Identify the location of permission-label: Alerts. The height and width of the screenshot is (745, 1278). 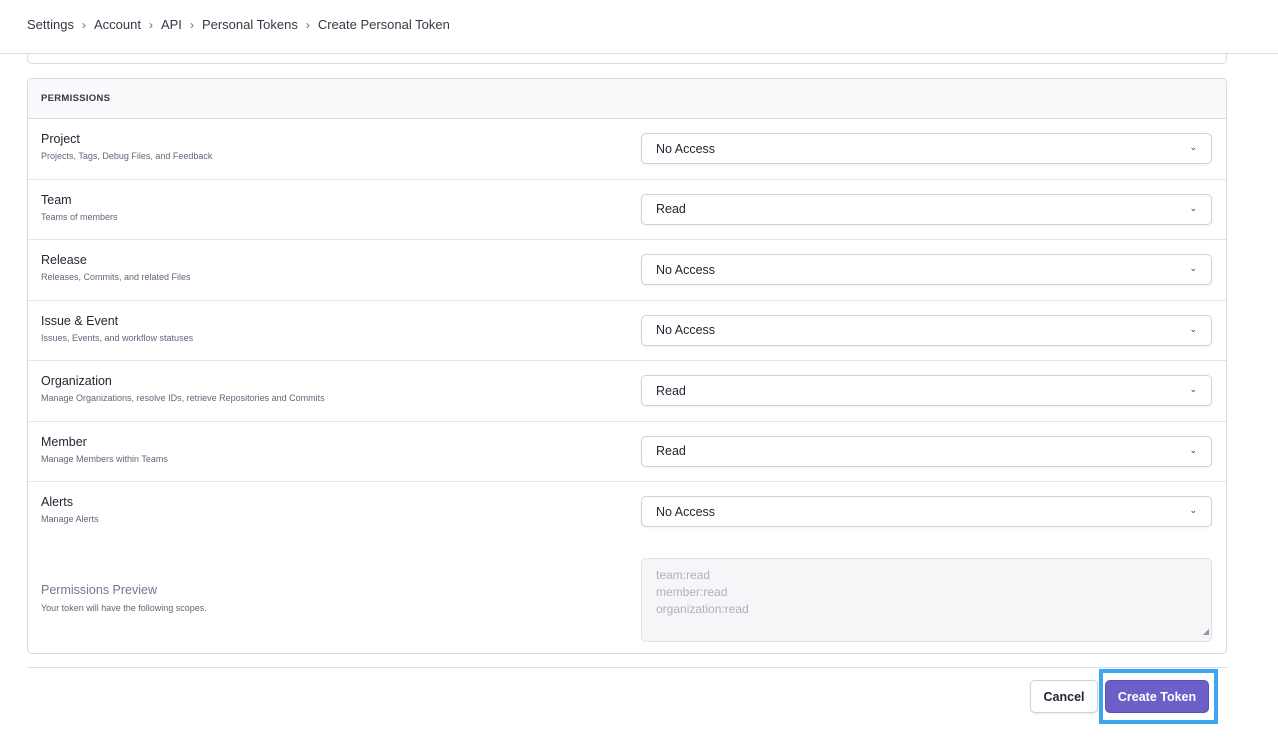
(57, 502).